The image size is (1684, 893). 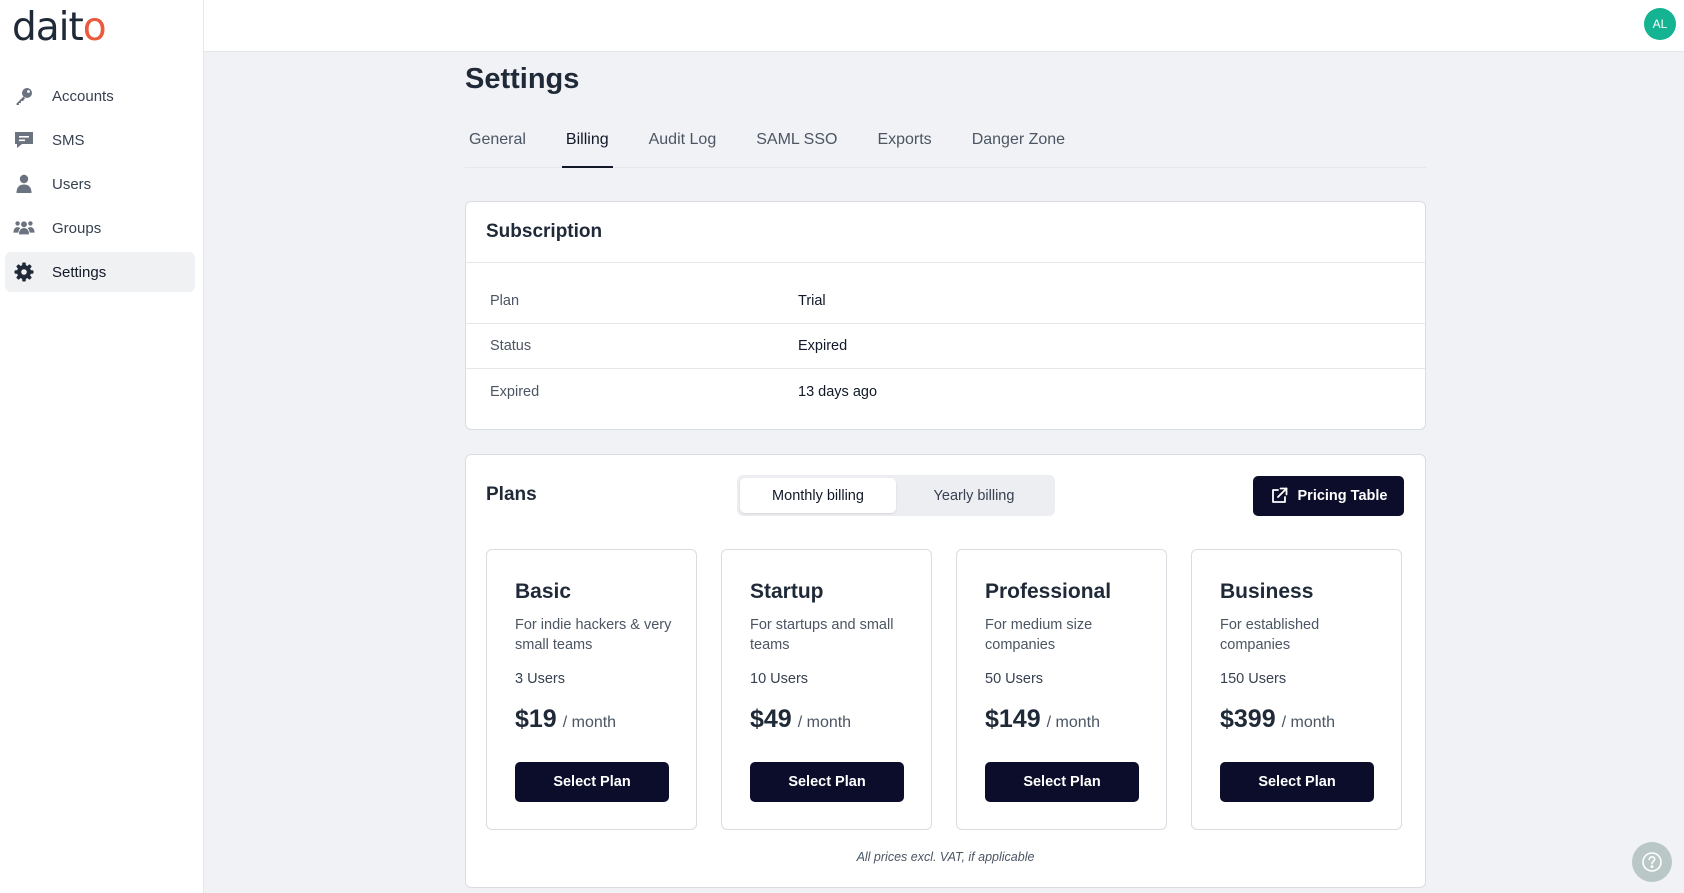 What do you see at coordinates (24, 228) in the screenshot?
I see `users-group-icon` at bounding box center [24, 228].